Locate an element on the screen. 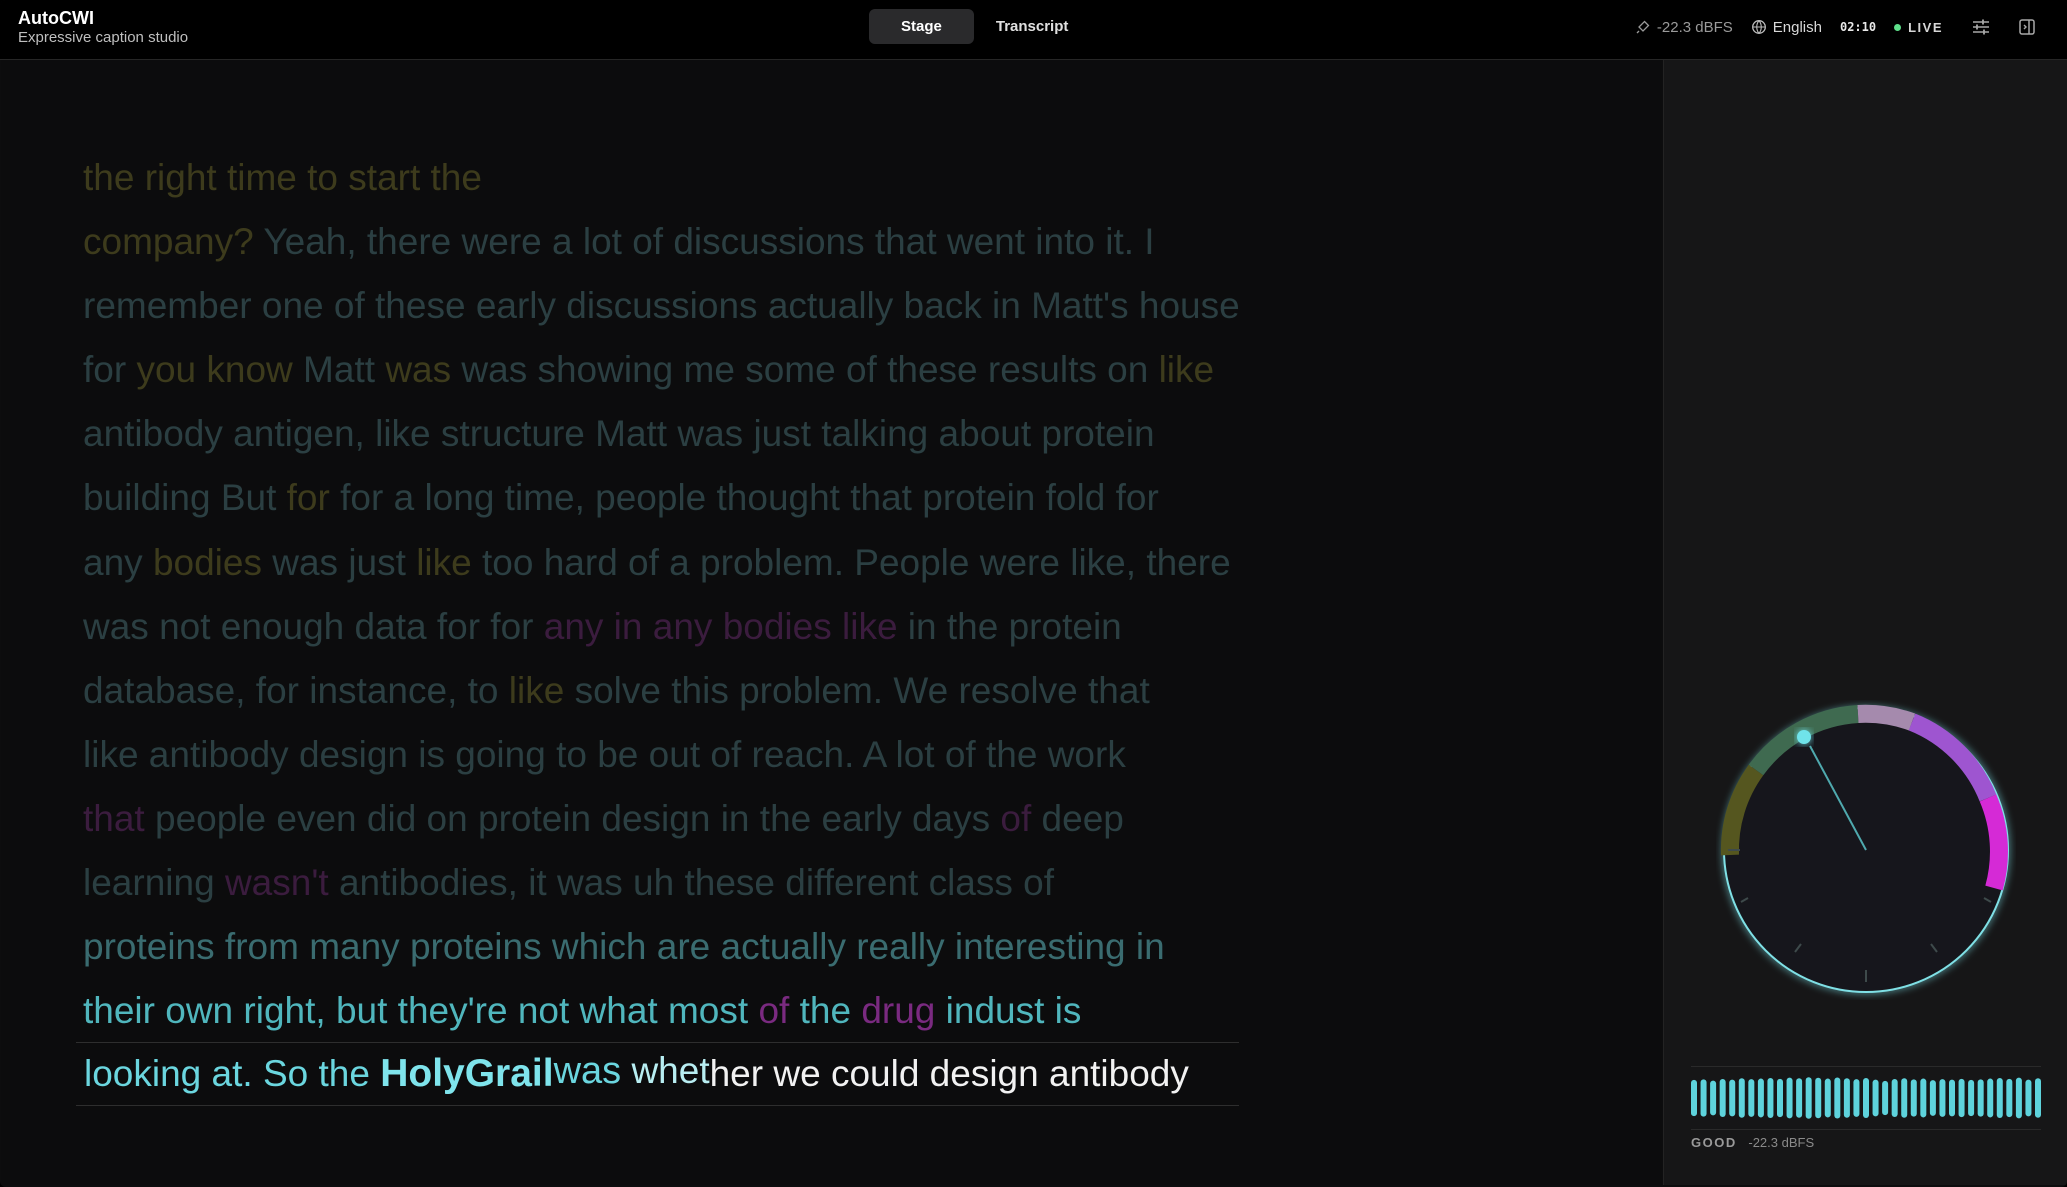 The width and height of the screenshot is (2067, 1187). elapsed-time: 02:10 is located at coordinates (1858, 27).